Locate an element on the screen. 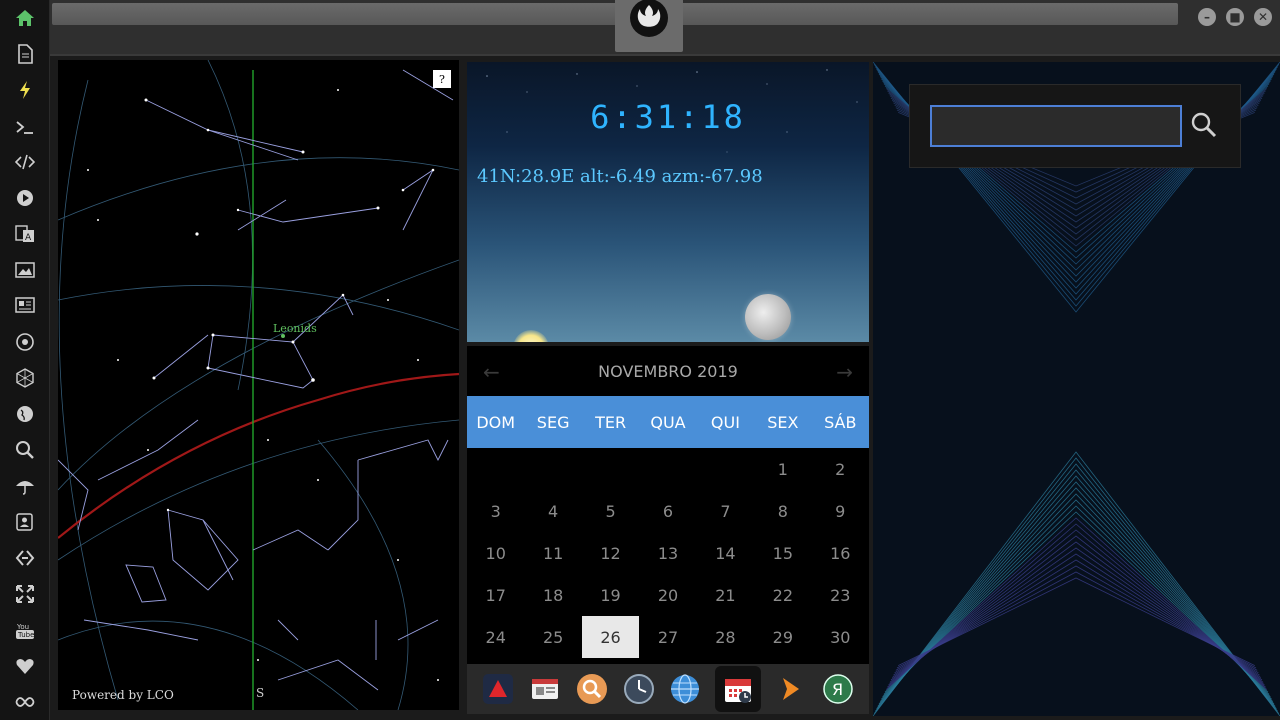 The height and width of the screenshot is (720, 1280). calendar-day: 26 is located at coordinates (610, 637).